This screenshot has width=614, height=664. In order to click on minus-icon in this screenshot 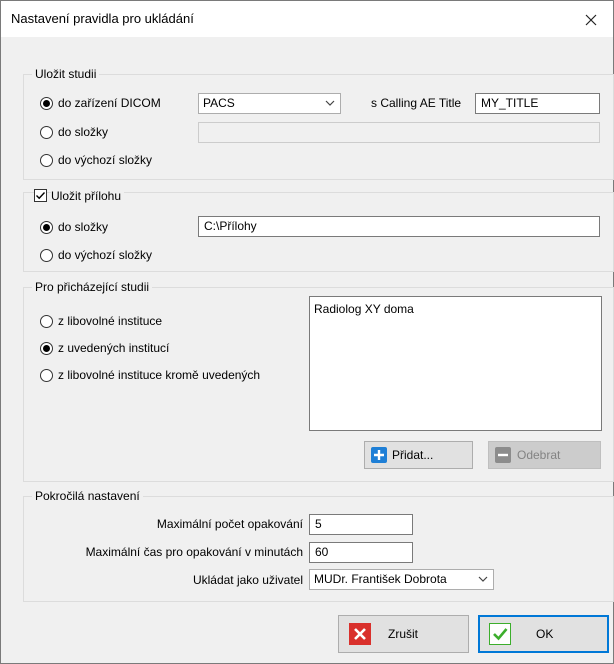, I will do `click(503, 455)`.